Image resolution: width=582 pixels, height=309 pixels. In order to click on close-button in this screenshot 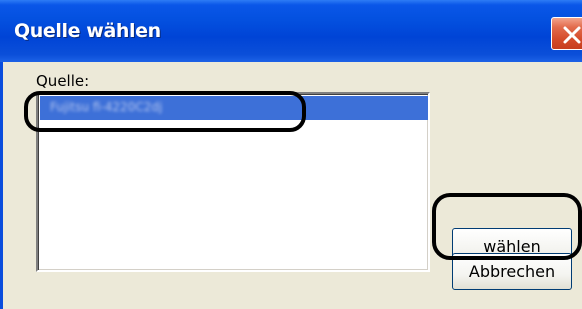, I will do `click(566, 33)`.